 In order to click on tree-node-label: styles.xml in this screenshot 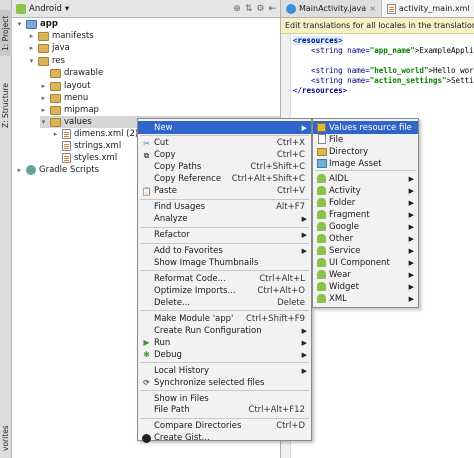, I will do `click(96, 158)`.